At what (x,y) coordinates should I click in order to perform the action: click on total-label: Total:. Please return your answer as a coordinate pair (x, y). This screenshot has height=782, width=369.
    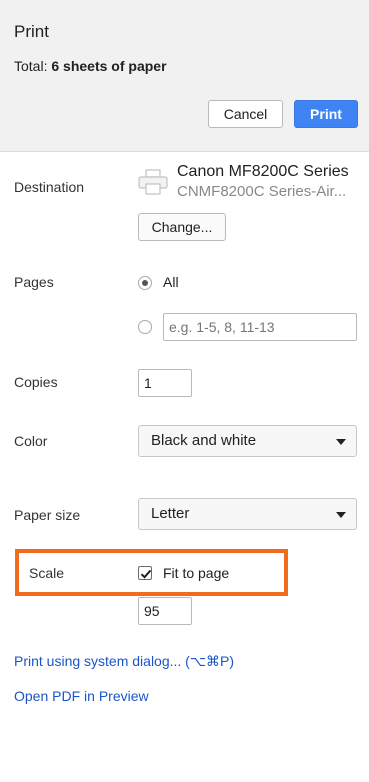
    Looking at the image, I should click on (31, 66).